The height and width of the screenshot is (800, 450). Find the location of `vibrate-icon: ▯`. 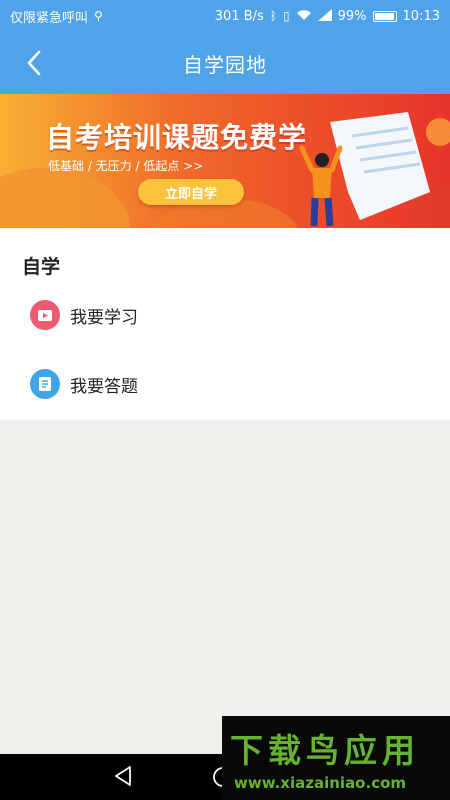

vibrate-icon: ▯ is located at coordinates (286, 16).